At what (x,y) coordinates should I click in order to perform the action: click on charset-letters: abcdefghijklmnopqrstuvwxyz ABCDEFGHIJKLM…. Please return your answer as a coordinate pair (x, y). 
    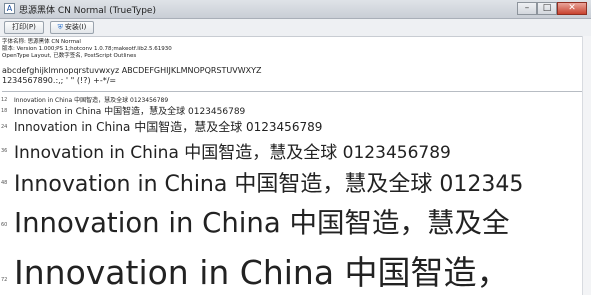
    Looking at the image, I should click on (132, 70).